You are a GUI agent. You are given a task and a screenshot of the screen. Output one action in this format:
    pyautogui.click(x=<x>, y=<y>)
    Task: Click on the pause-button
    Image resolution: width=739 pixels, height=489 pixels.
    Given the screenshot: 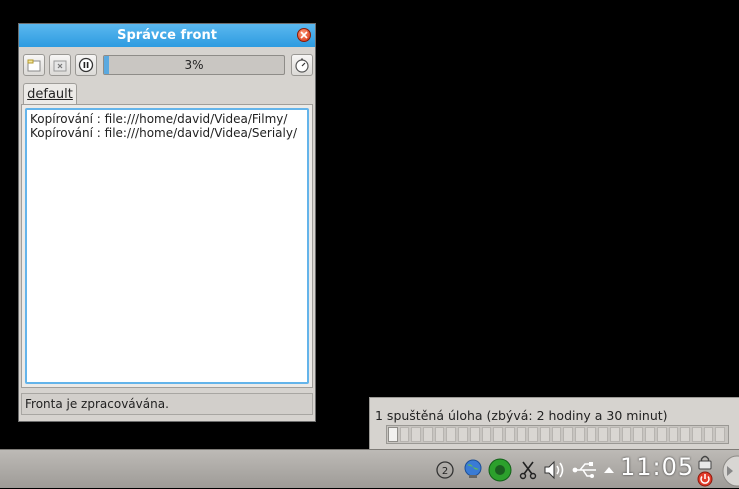 What is the action you would take?
    pyautogui.click(x=86, y=65)
    